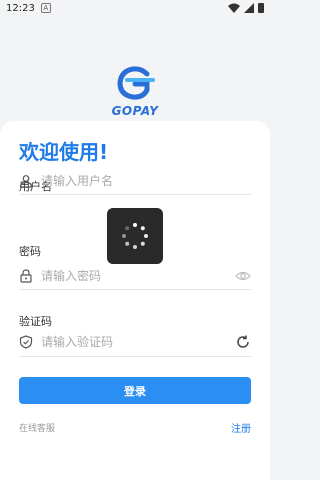 This screenshot has height=480, width=320. What do you see at coordinates (26, 181) in the screenshot?
I see `user-icon` at bounding box center [26, 181].